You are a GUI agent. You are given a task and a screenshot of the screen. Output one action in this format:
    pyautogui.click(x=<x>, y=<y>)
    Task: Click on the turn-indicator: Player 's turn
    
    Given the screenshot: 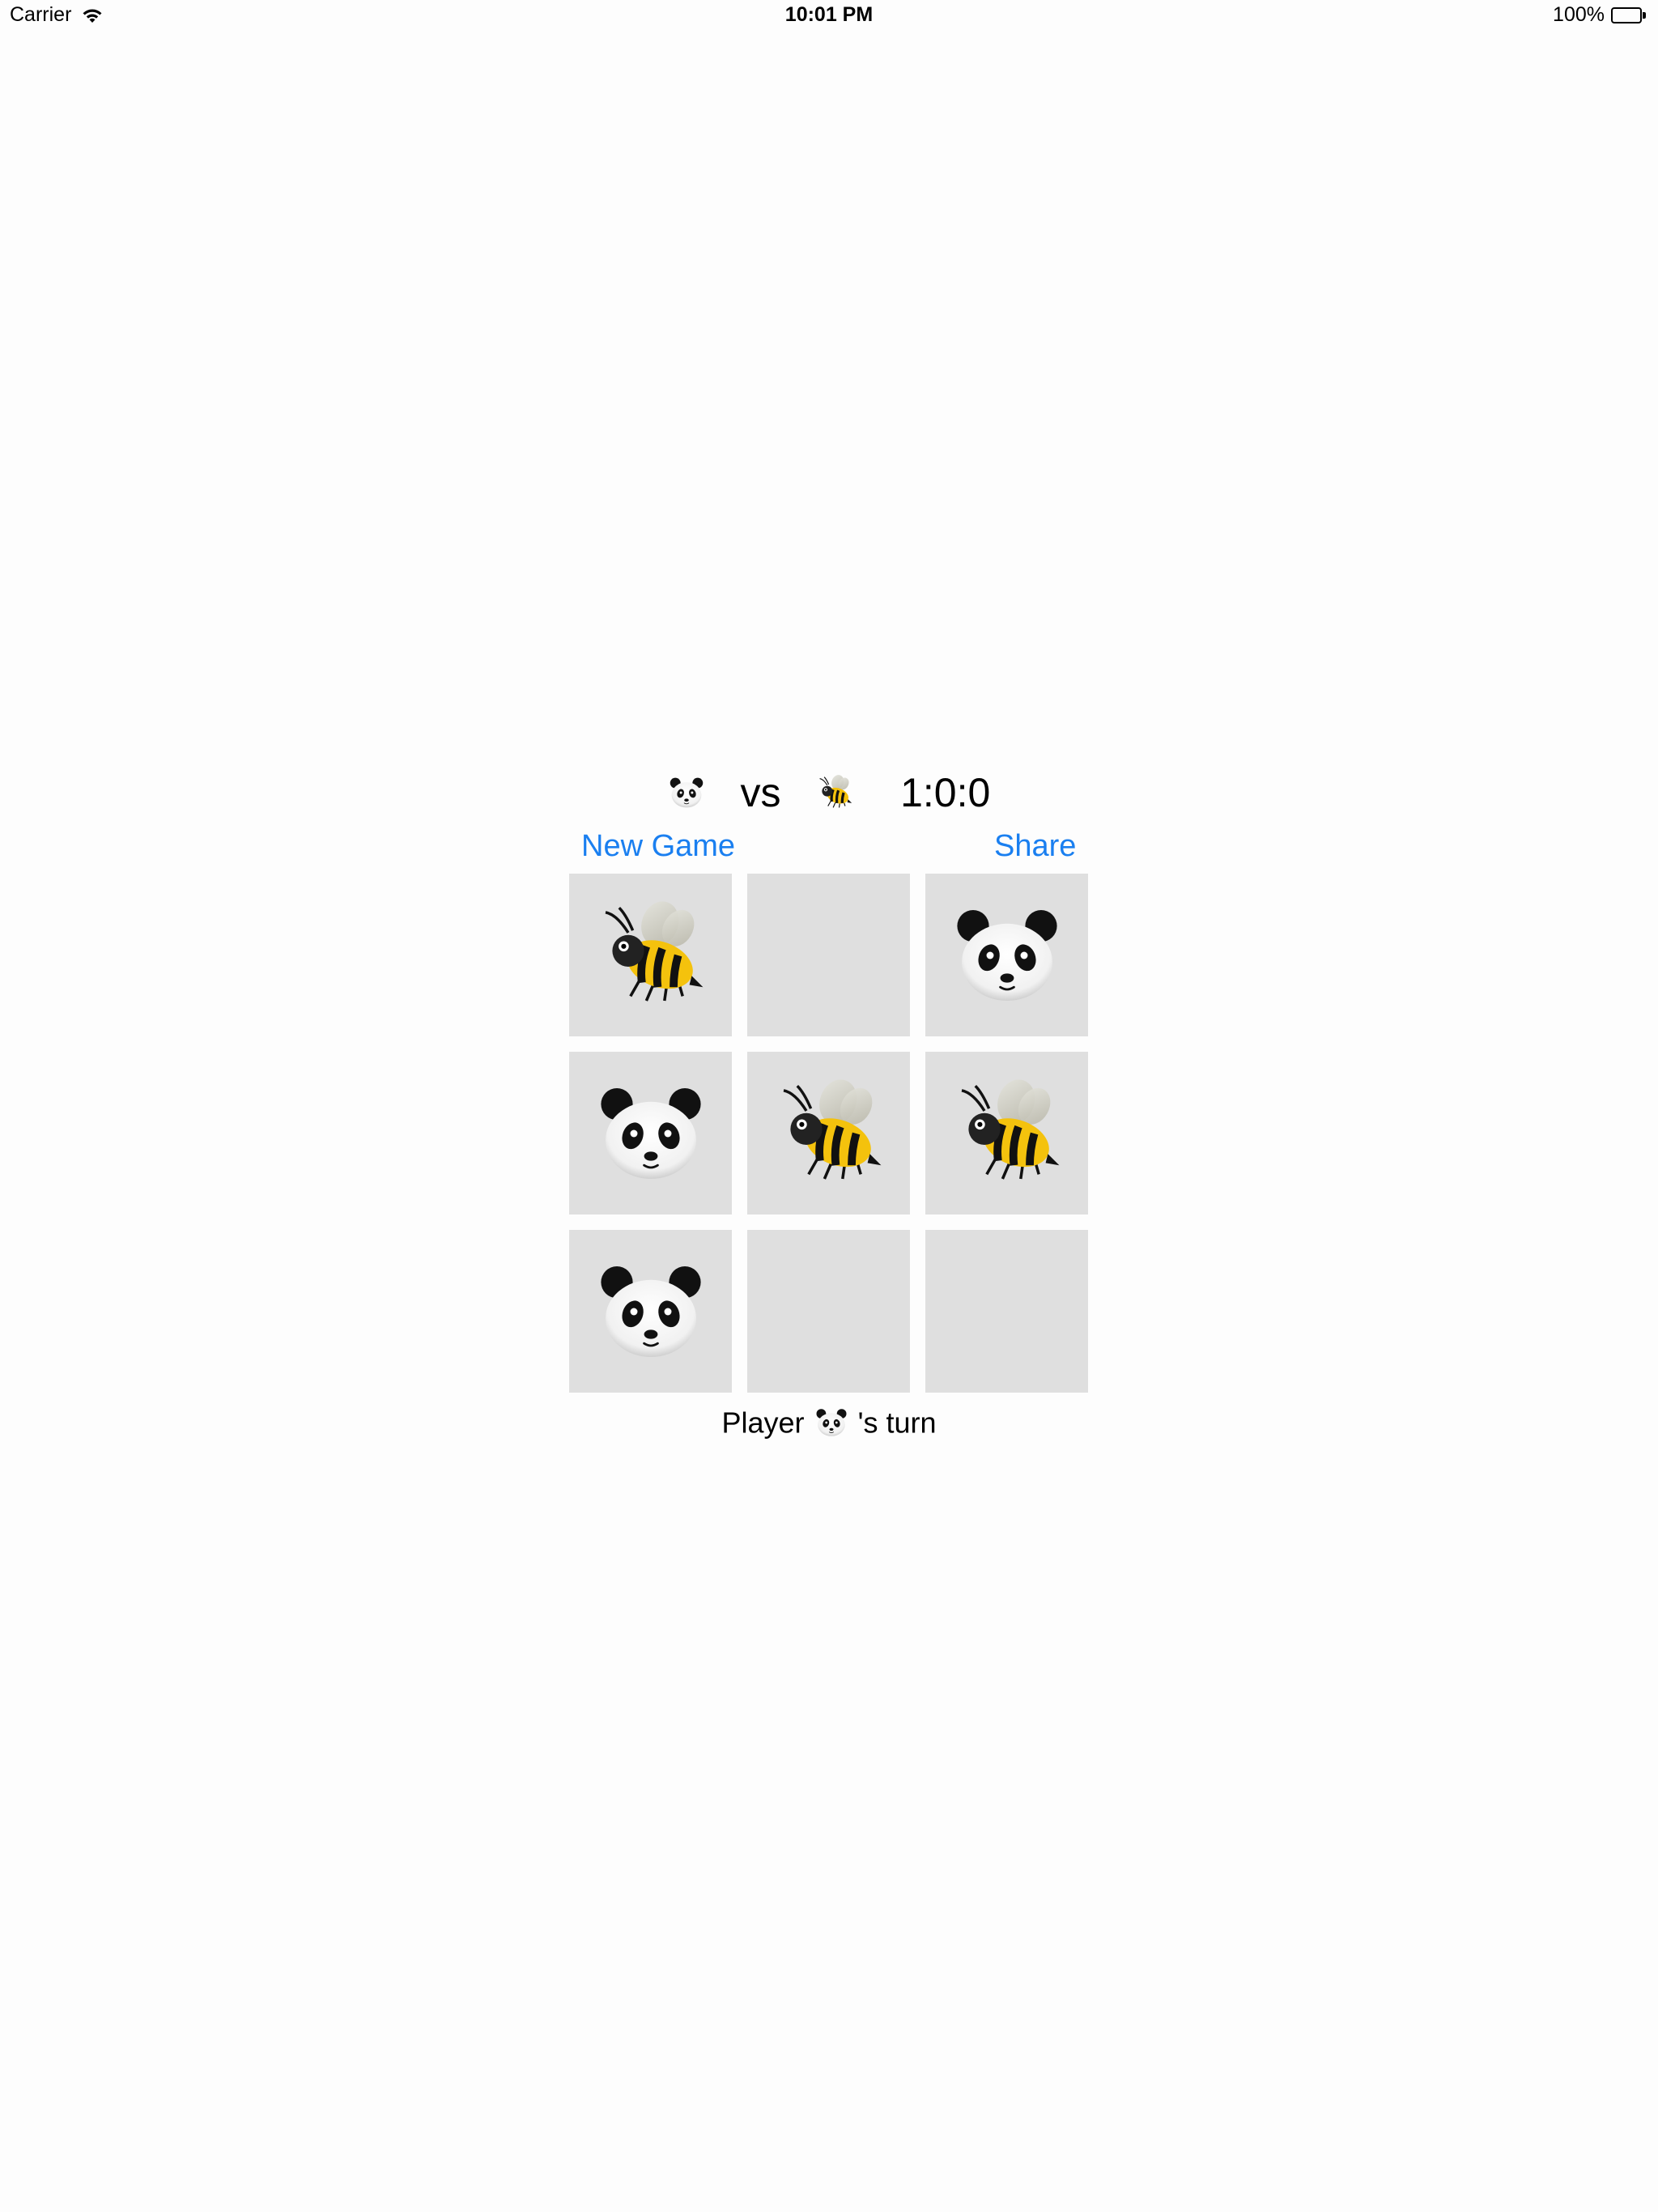 What is the action you would take?
    pyautogui.click(x=829, y=1421)
    